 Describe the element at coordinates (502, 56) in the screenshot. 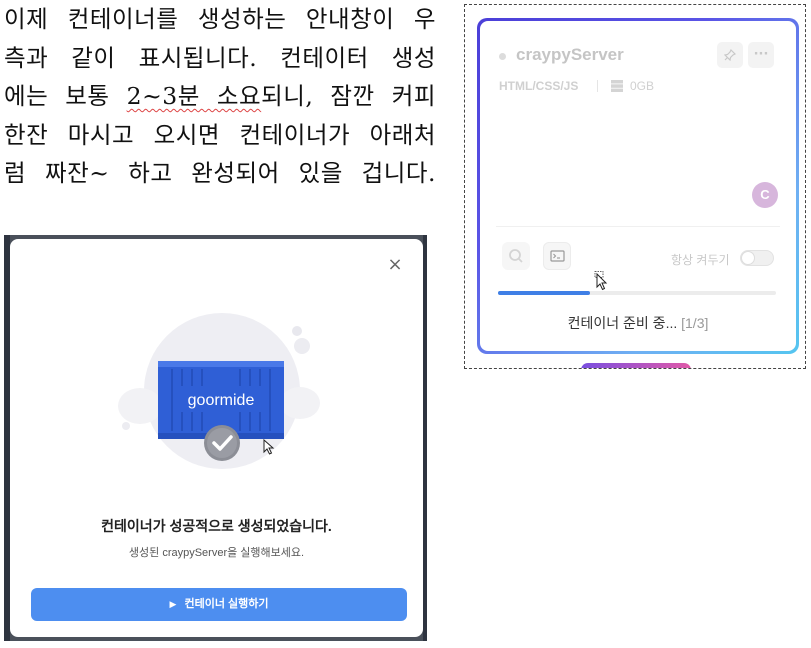

I see `status-dot` at that location.